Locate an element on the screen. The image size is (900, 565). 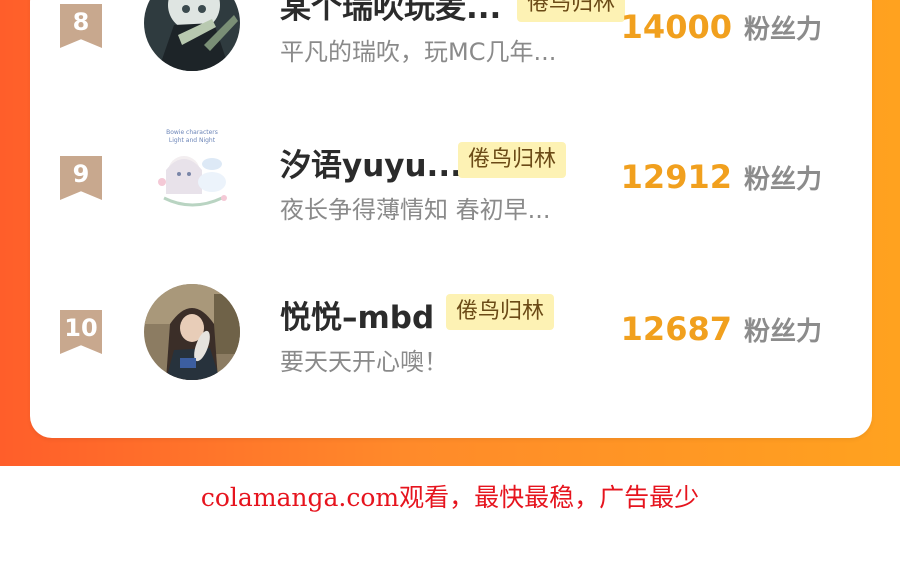
footer-watermark-text: colamanga.com观看，最快最稳，广告最少 is located at coordinates (450, 497).